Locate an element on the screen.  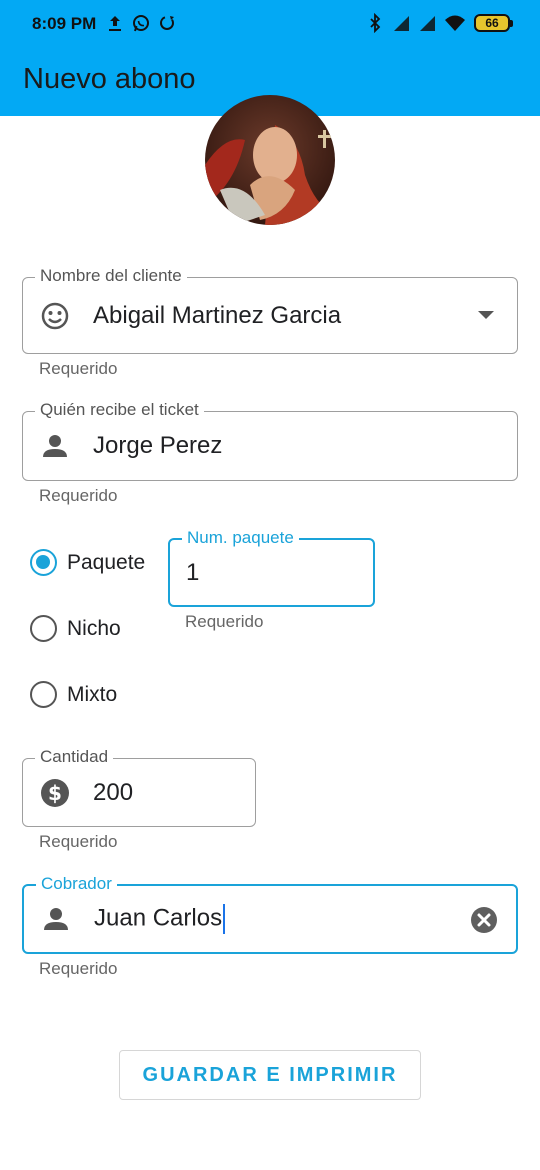
radio-paquete-label: Paquete is located at coordinates (106, 562).